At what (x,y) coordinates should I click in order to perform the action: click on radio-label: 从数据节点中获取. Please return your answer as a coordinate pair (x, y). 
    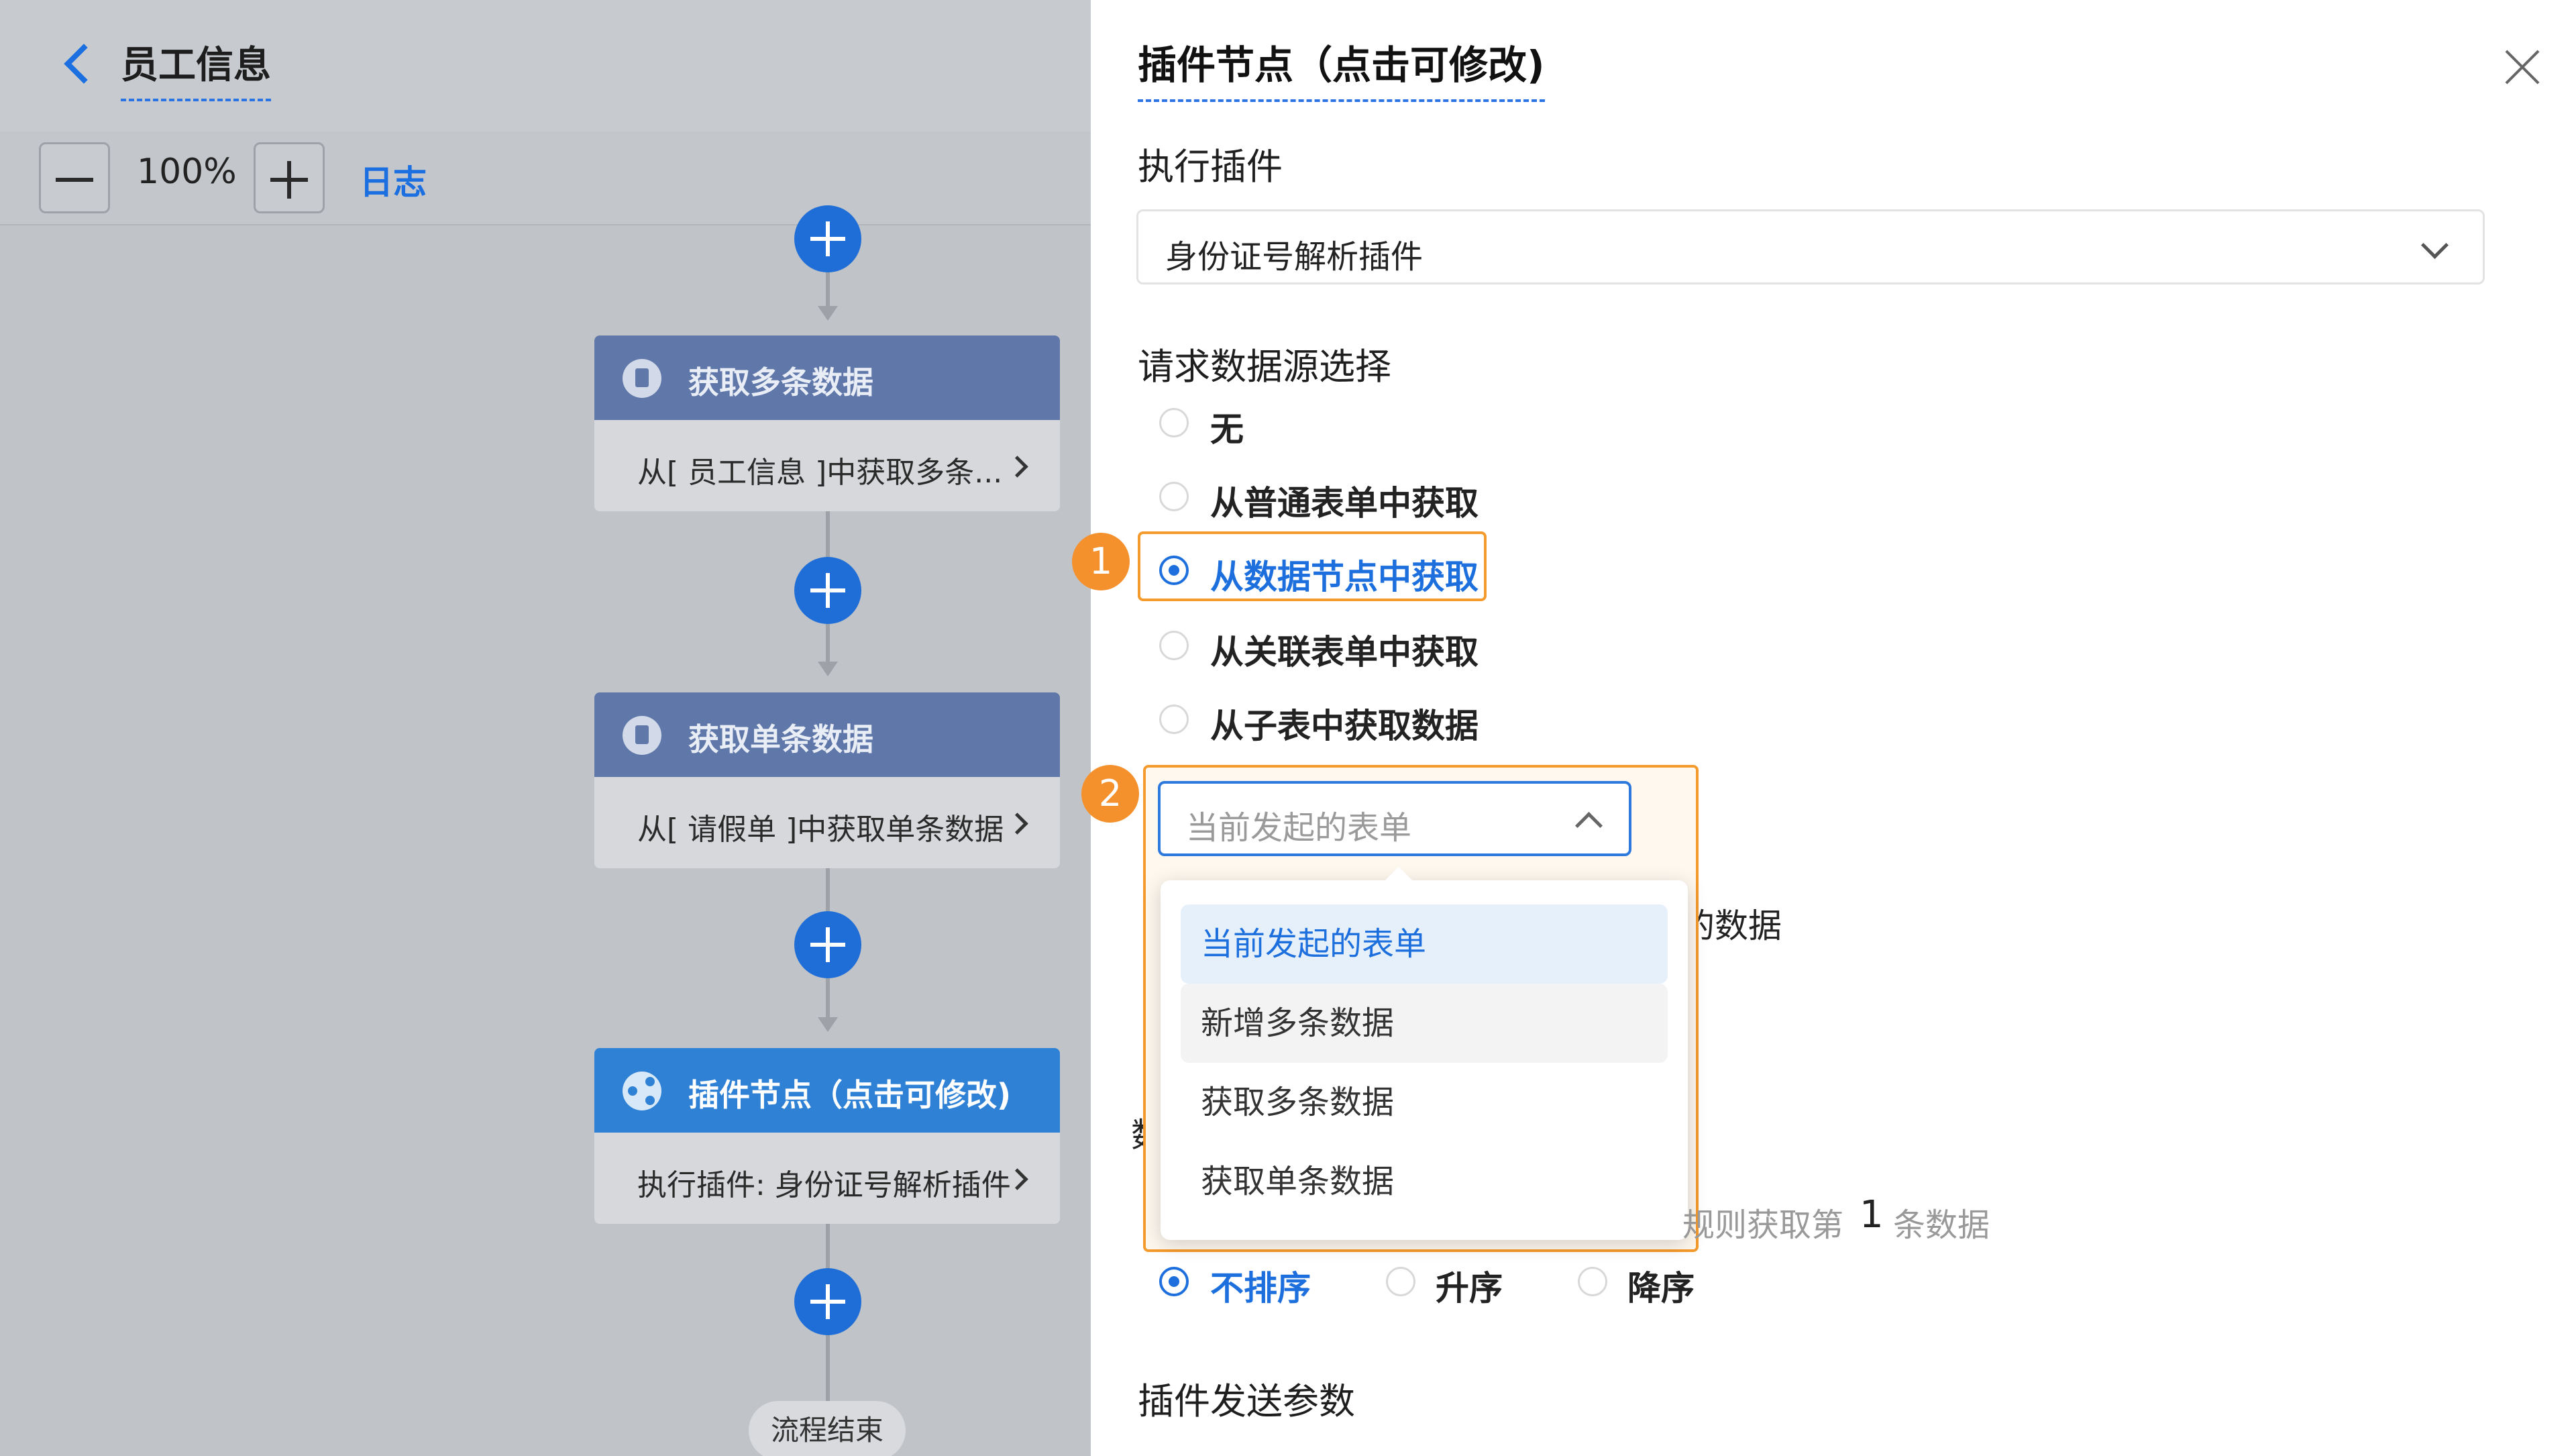
    Looking at the image, I should click on (1344, 577).